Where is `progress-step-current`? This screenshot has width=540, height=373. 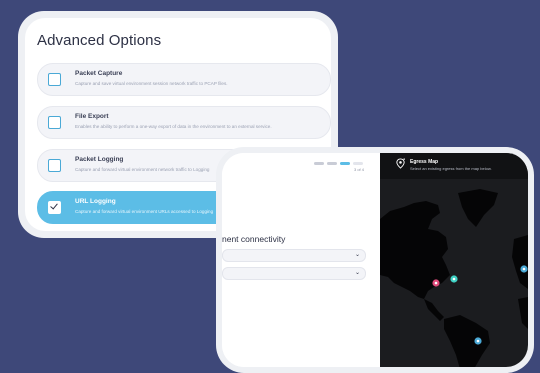
progress-step-current is located at coordinates (345, 163).